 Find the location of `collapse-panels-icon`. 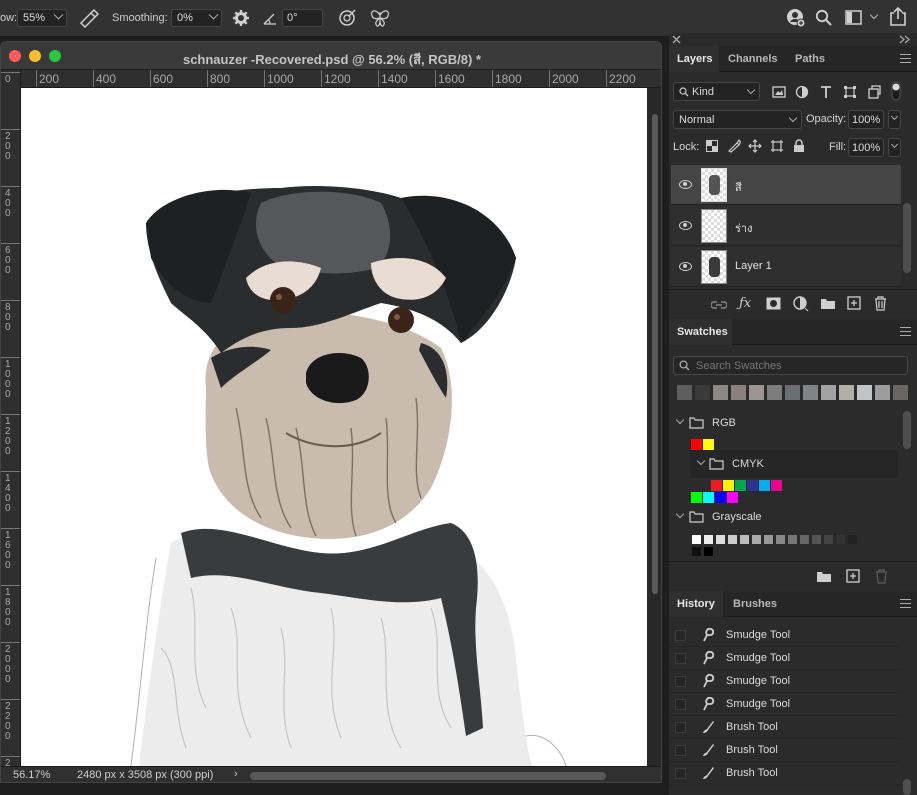

collapse-panels-icon is located at coordinates (905, 39).